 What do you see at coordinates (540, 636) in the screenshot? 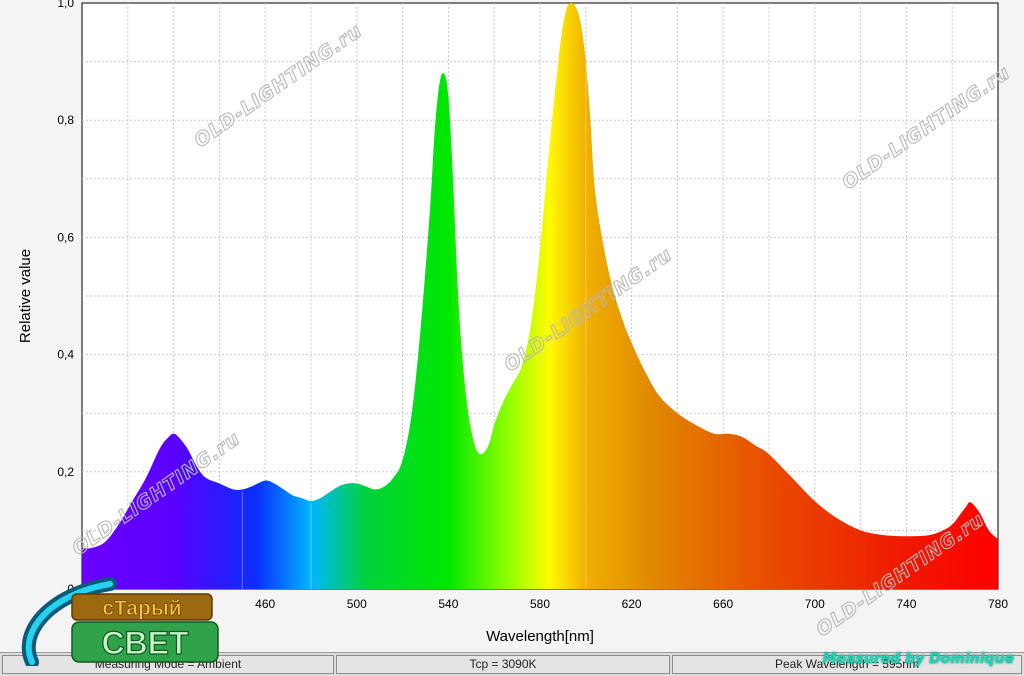
I see `x-axis-title: Wavelength[nm]` at bounding box center [540, 636].